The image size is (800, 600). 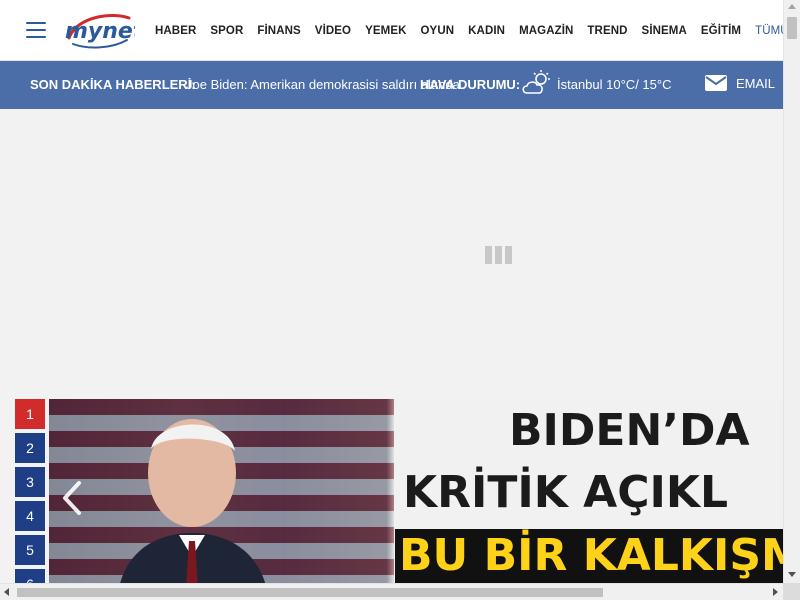 What do you see at coordinates (791, 291) in the screenshot?
I see `vertical-scrollbar` at bounding box center [791, 291].